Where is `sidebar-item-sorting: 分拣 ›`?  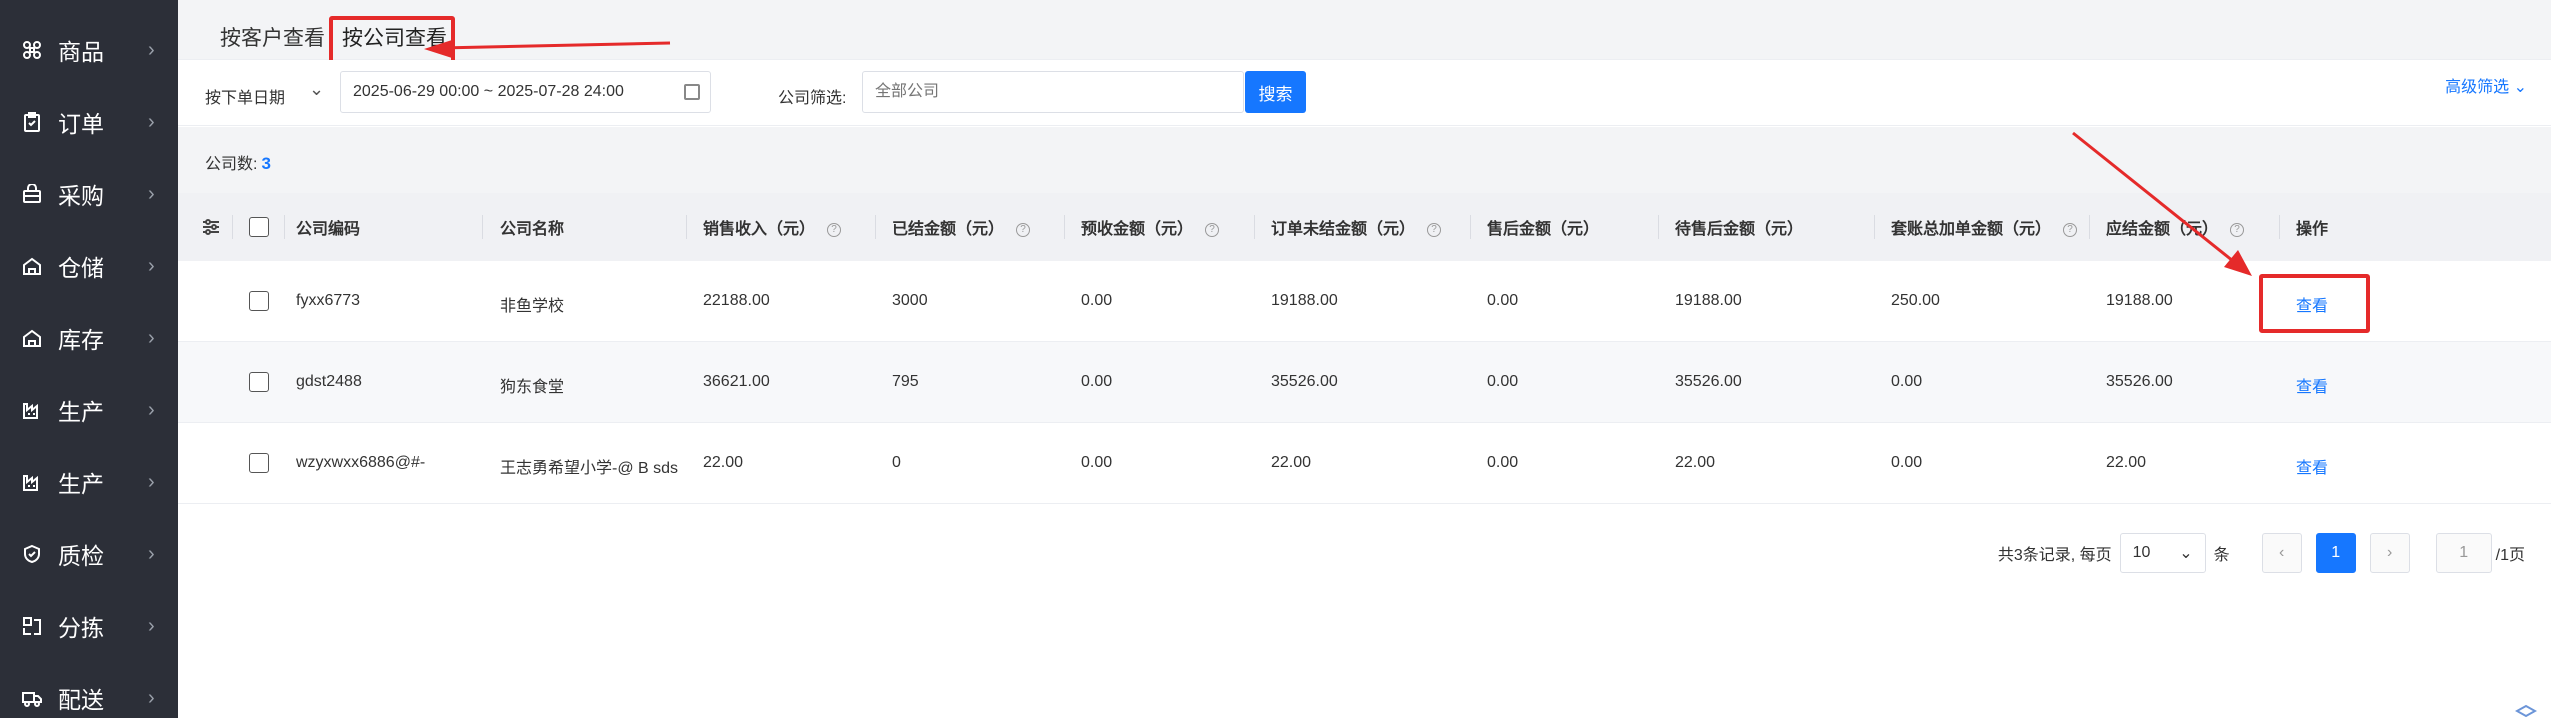 sidebar-item-sorting: 分拣 › is located at coordinates (89, 626).